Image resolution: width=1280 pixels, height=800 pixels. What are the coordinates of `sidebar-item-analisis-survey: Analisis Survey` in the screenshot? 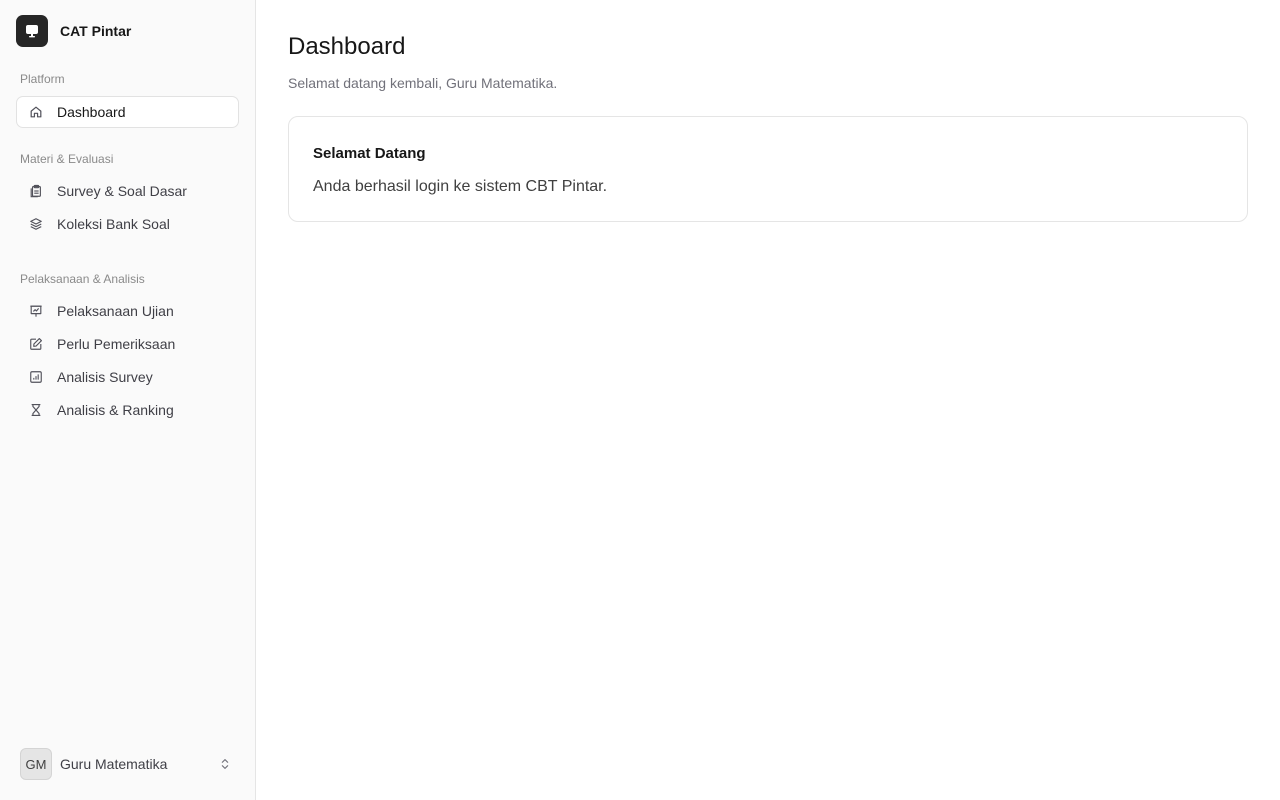 It's located at (127, 377).